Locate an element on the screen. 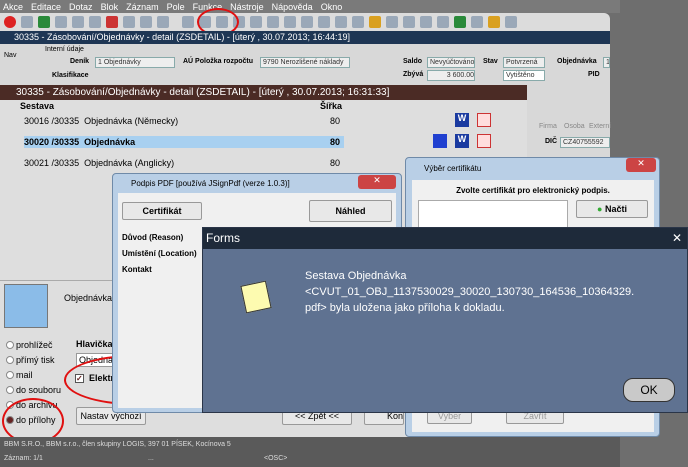  denik-field: 1 Objednávky is located at coordinates (135, 62).